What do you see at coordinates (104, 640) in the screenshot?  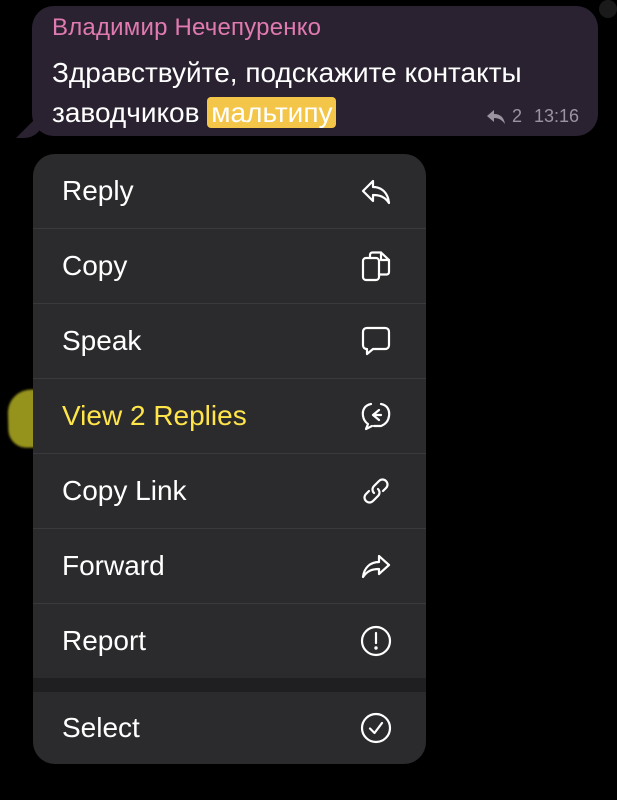 I see `menu-item-label: Report` at bounding box center [104, 640].